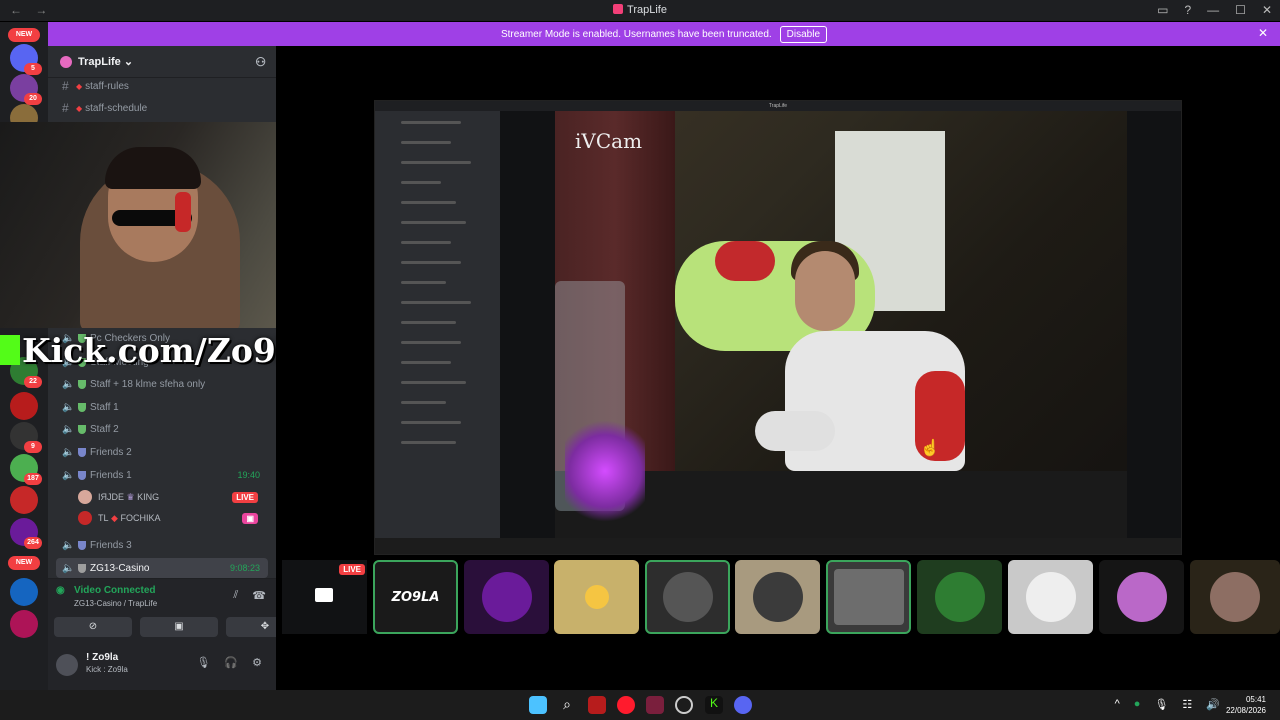  I want to click on server-icon: 187, so click(26, 469).